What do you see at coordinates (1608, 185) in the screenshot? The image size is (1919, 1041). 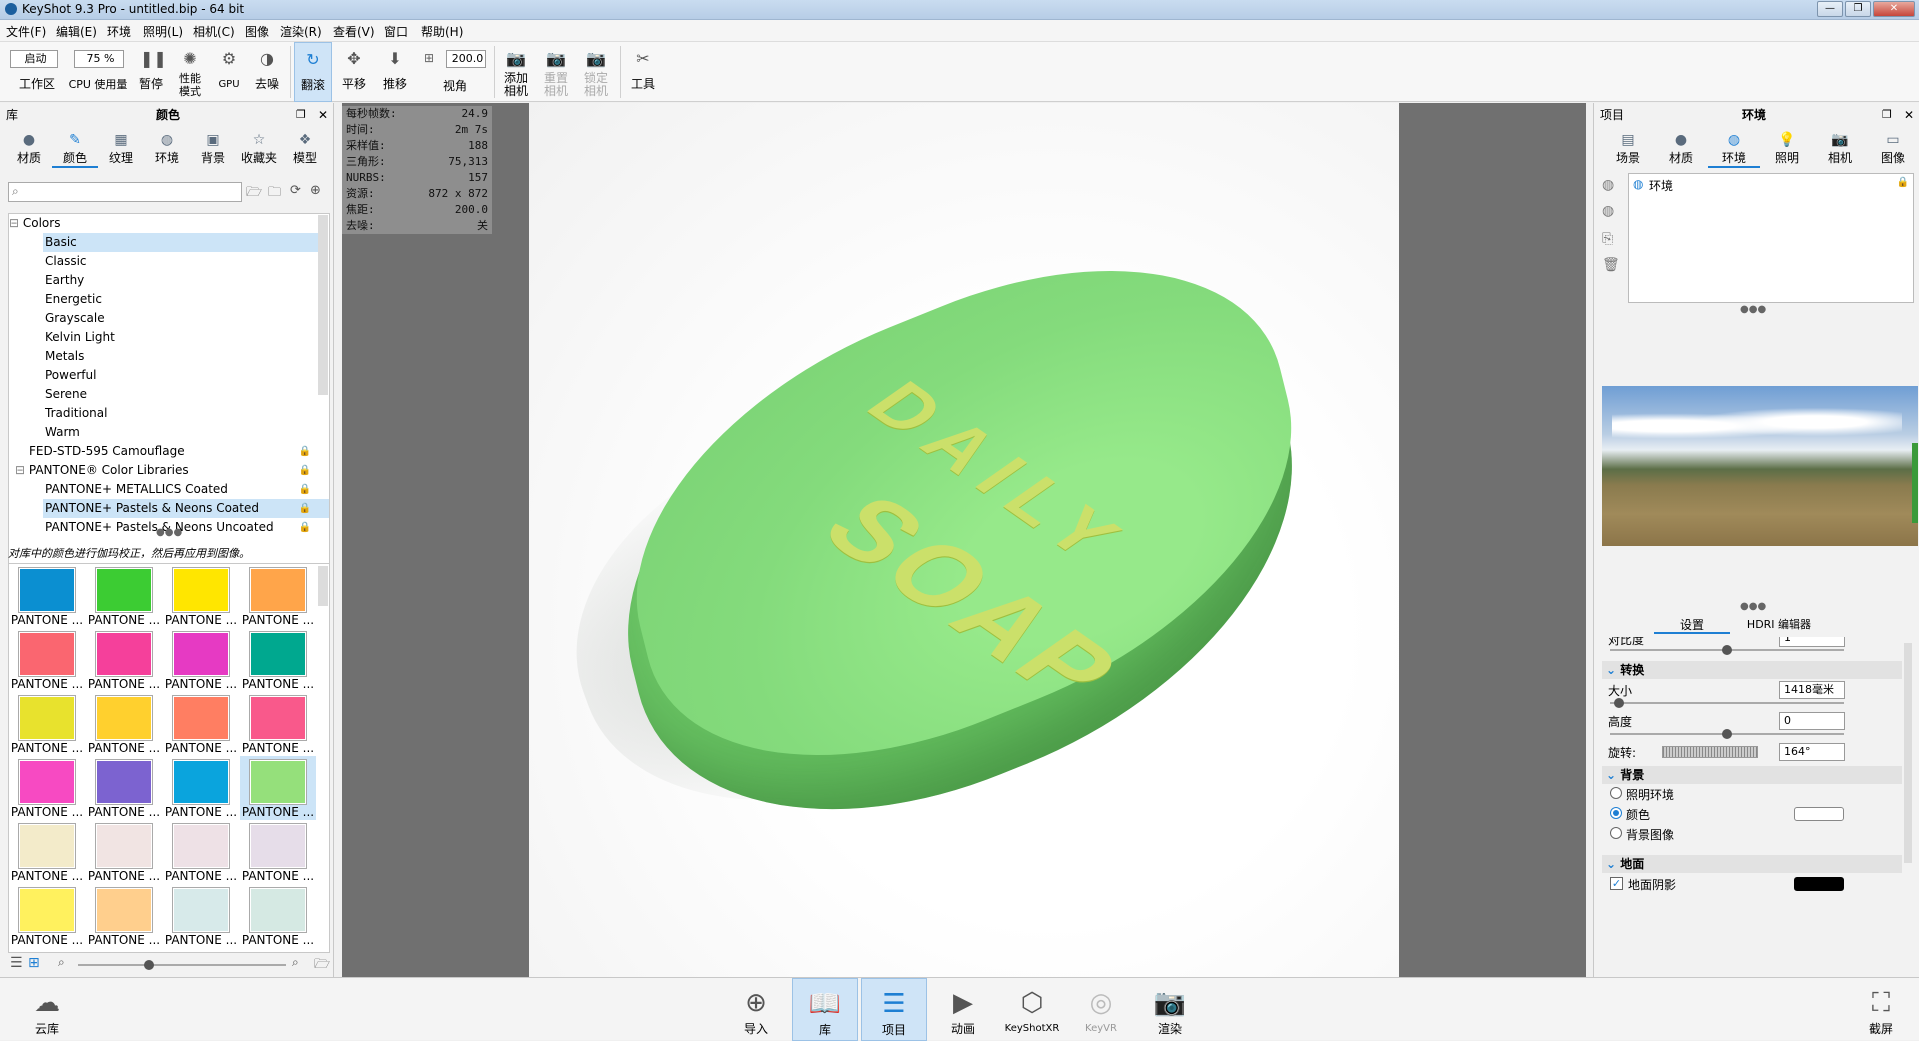 I see `add-environment-icon: ◍` at bounding box center [1608, 185].